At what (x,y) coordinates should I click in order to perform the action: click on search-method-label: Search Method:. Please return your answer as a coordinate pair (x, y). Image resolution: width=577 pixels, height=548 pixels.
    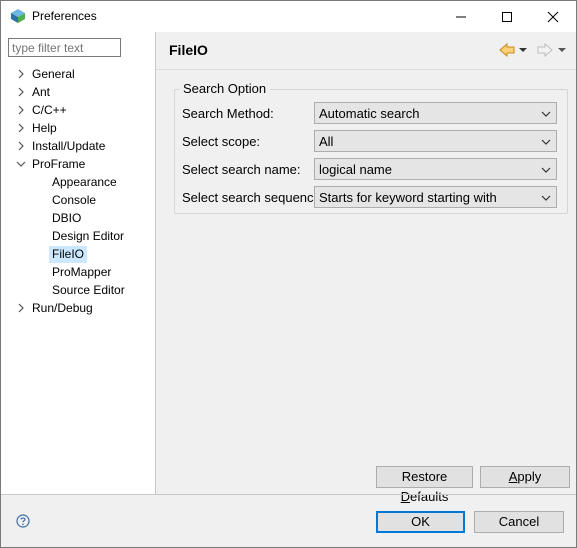
    Looking at the image, I should click on (228, 113).